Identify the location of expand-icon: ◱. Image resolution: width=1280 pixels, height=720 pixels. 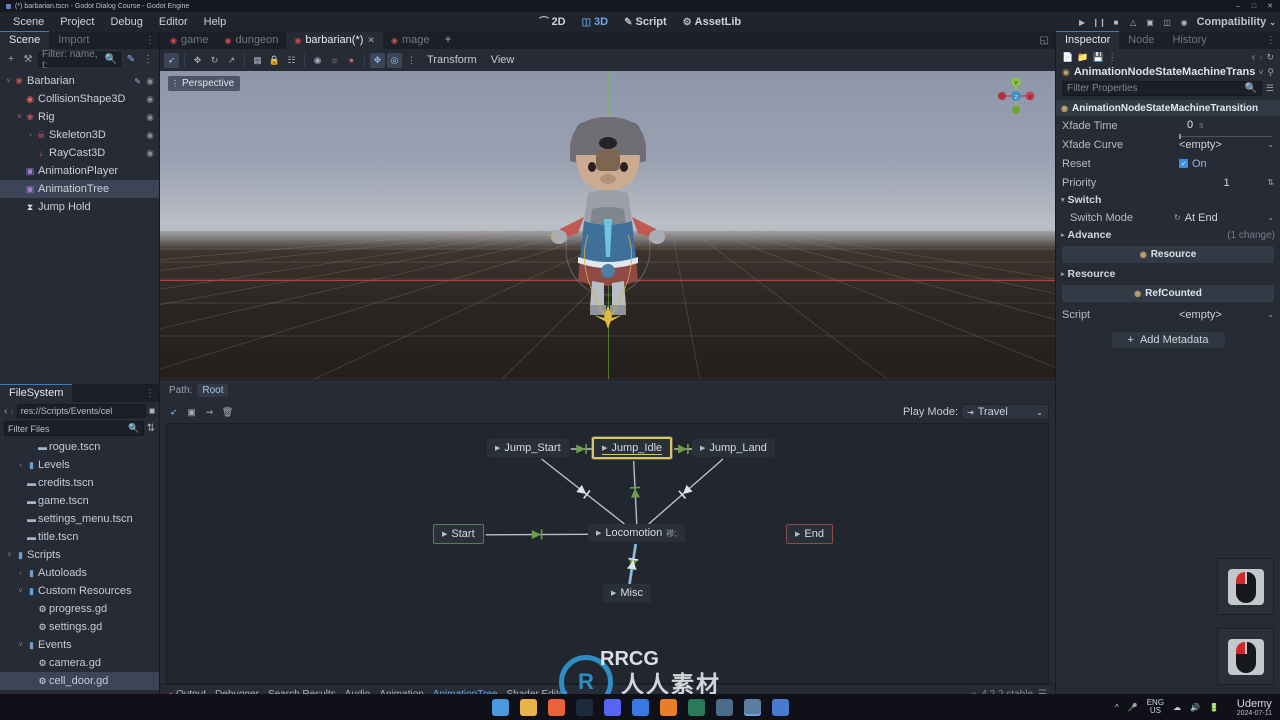
(1044, 40).